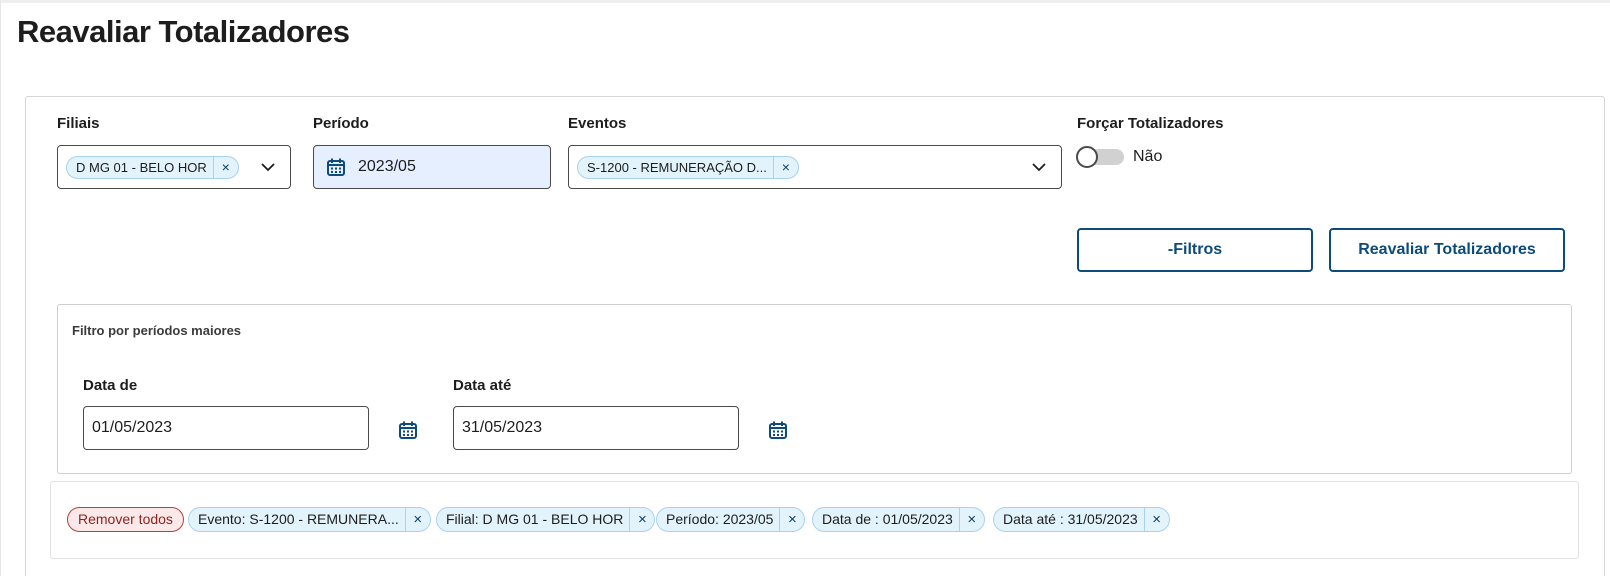  What do you see at coordinates (1447, 250) in the screenshot?
I see `reavaliar-totalizadores-button: Reavaliar Totalizadores` at bounding box center [1447, 250].